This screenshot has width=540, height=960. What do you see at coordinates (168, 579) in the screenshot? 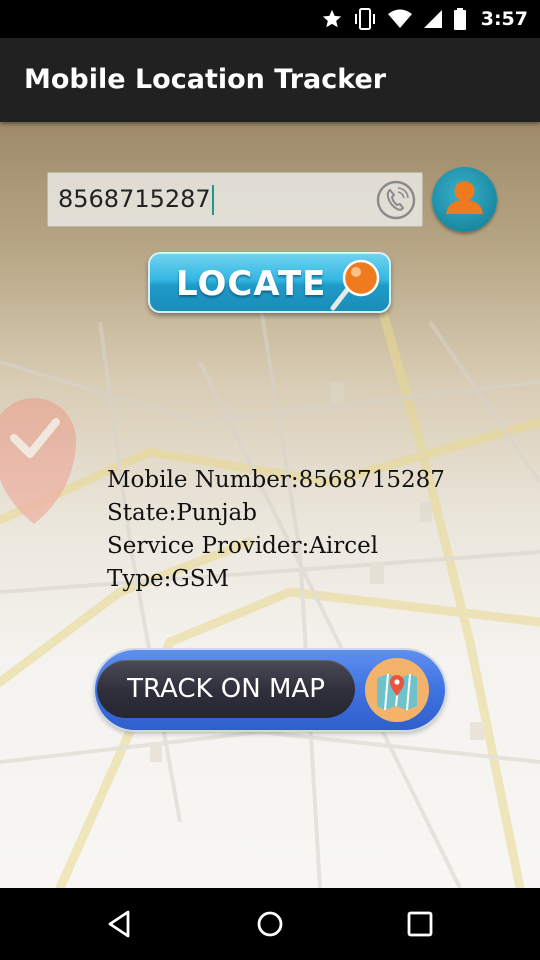
I see `type-line: Type:GSM` at bounding box center [168, 579].